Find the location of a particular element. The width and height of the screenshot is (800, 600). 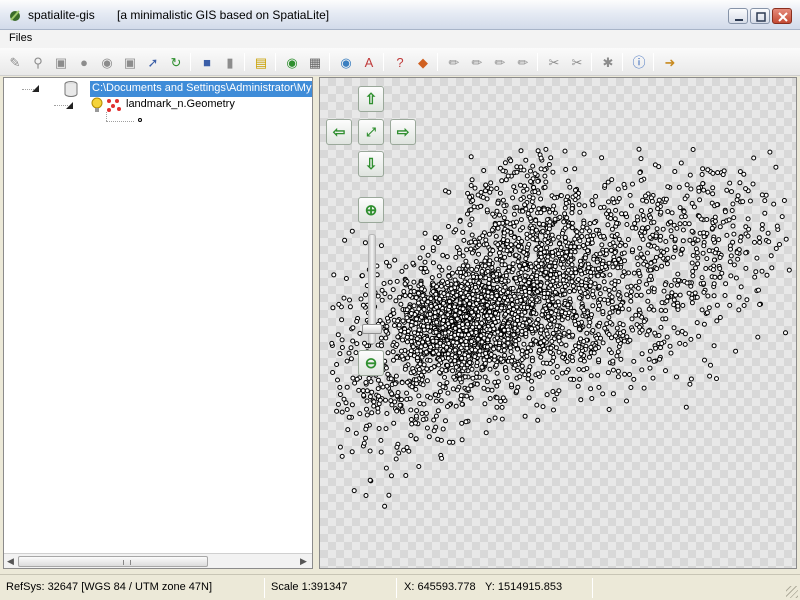

pen-move-icon: ✏ is located at coordinates (500, 62).